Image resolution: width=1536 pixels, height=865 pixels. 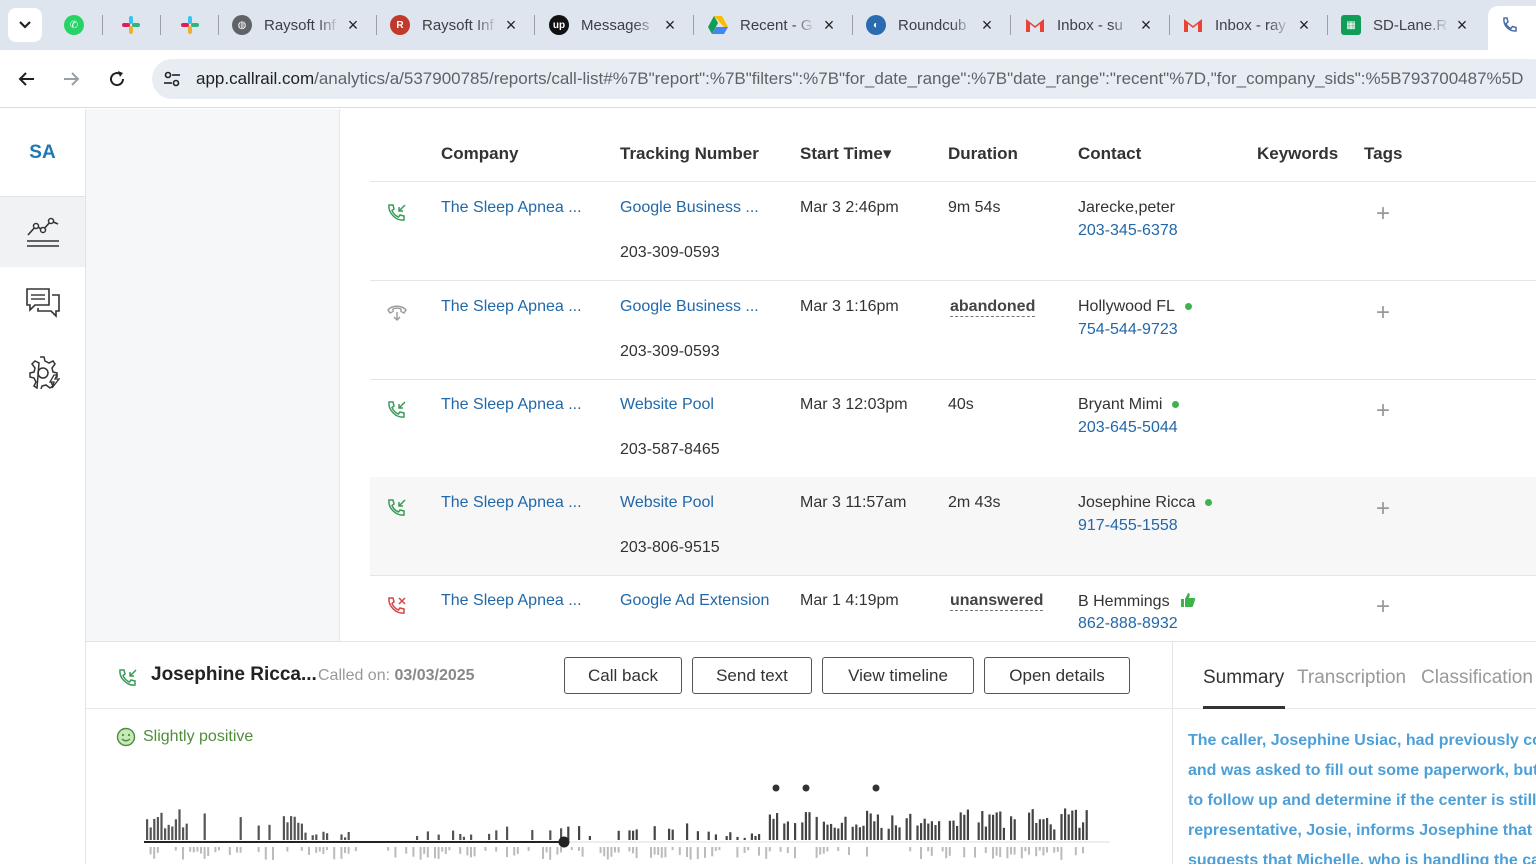 What do you see at coordinates (629, 822) in the screenshot?
I see `call-audio-waveform` at bounding box center [629, 822].